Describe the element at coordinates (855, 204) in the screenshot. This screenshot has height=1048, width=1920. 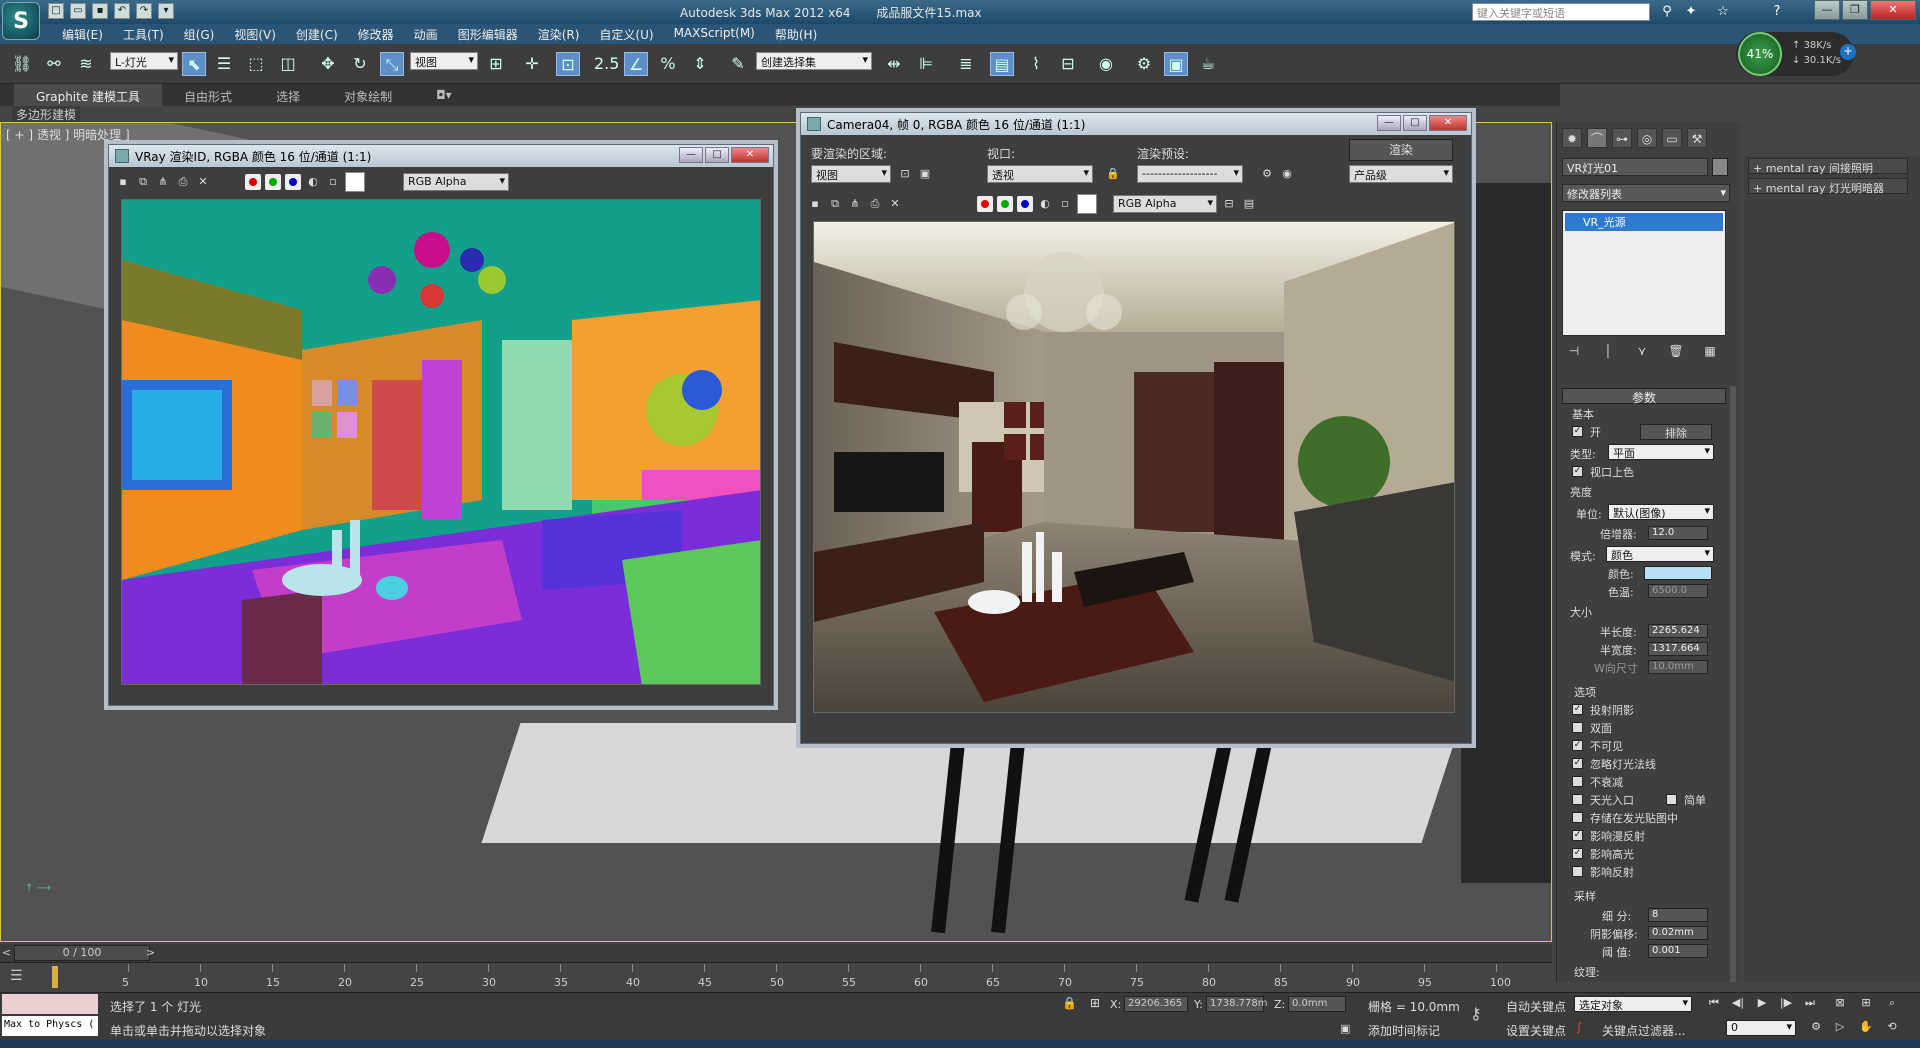
I see `clone-window-icon: ⋔` at that location.